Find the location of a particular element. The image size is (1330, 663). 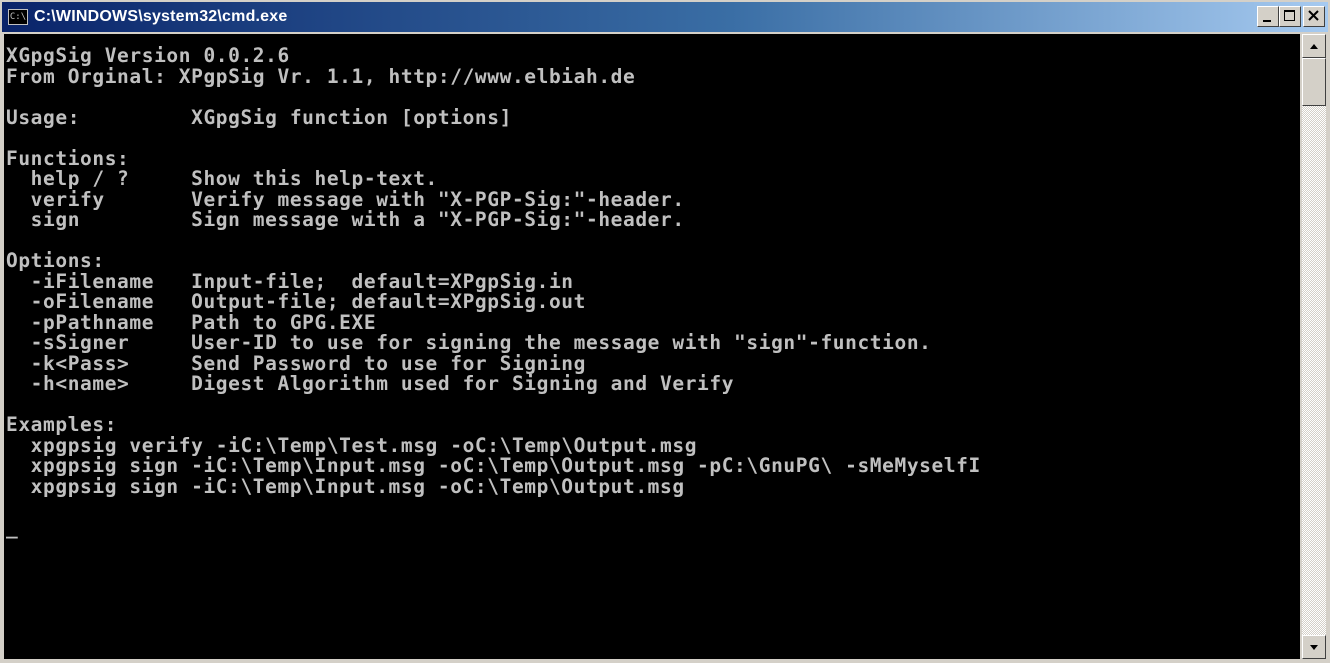

maximize-button is located at coordinates (1290, 16).